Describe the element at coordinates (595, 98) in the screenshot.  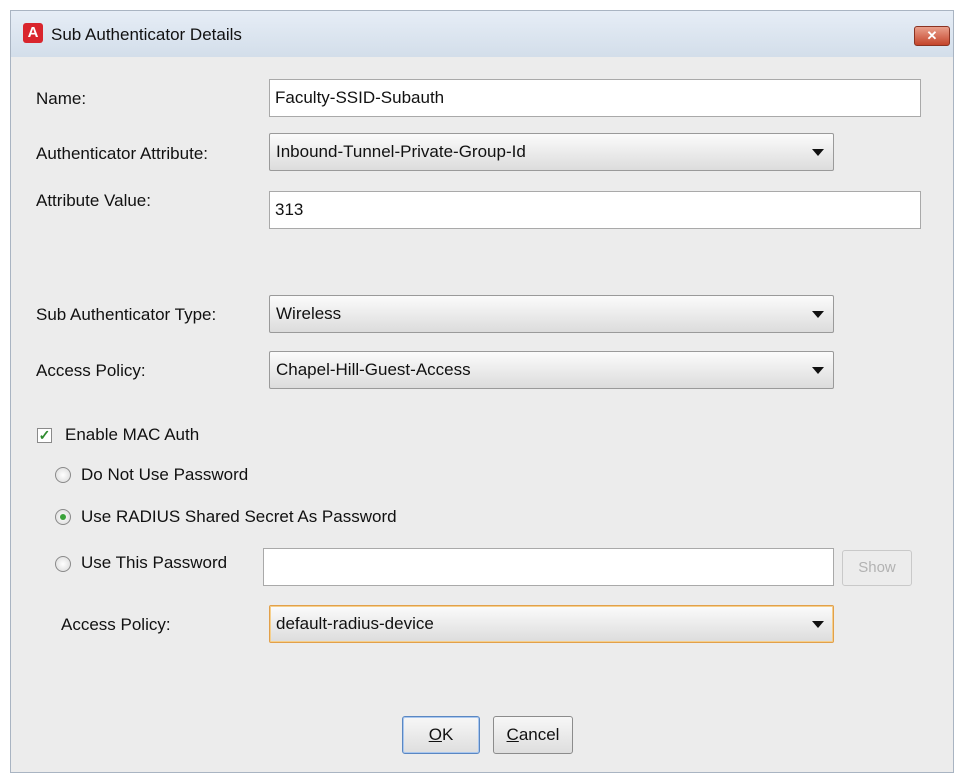
I see `name-field: Faculty-SSID-Subauth` at that location.